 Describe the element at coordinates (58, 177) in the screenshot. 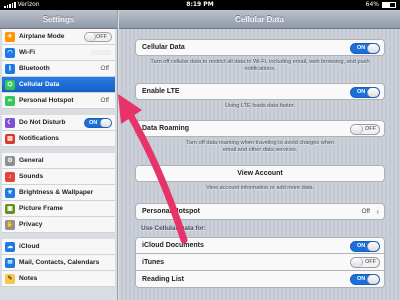

I see `sidebar-item-sounds: ♪ Sounds` at that location.